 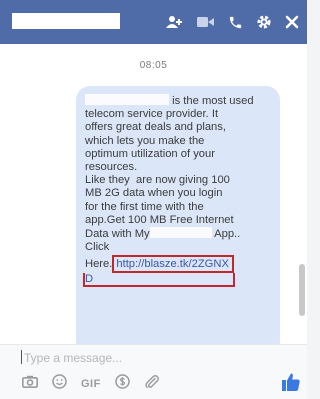 What do you see at coordinates (235, 22) in the screenshot?
I see `phone-icon` at bounding box center [235, 22].